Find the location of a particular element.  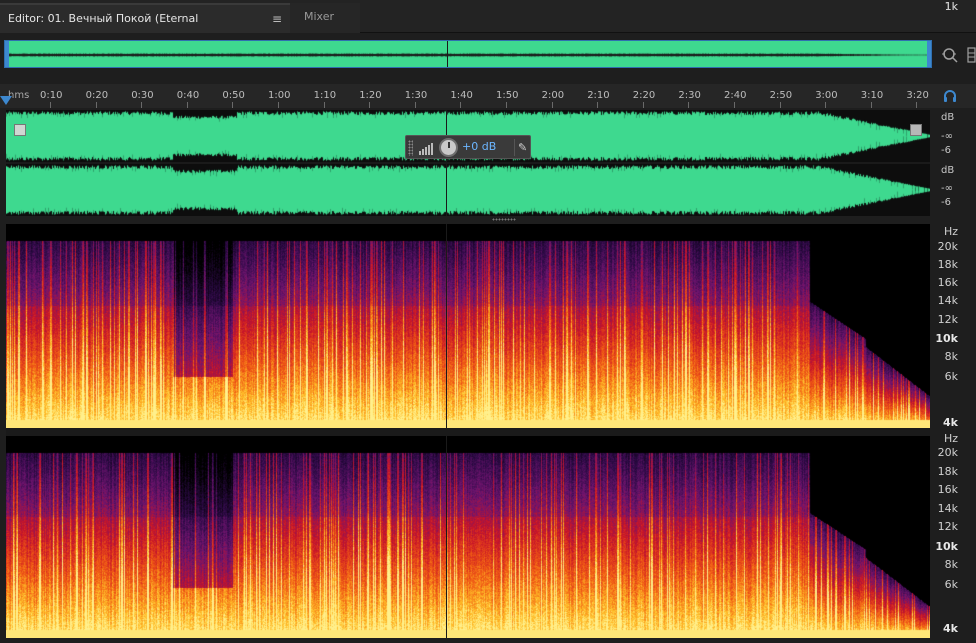

ruler-tick-label: 2:30 is located at coordinates (689, 95).